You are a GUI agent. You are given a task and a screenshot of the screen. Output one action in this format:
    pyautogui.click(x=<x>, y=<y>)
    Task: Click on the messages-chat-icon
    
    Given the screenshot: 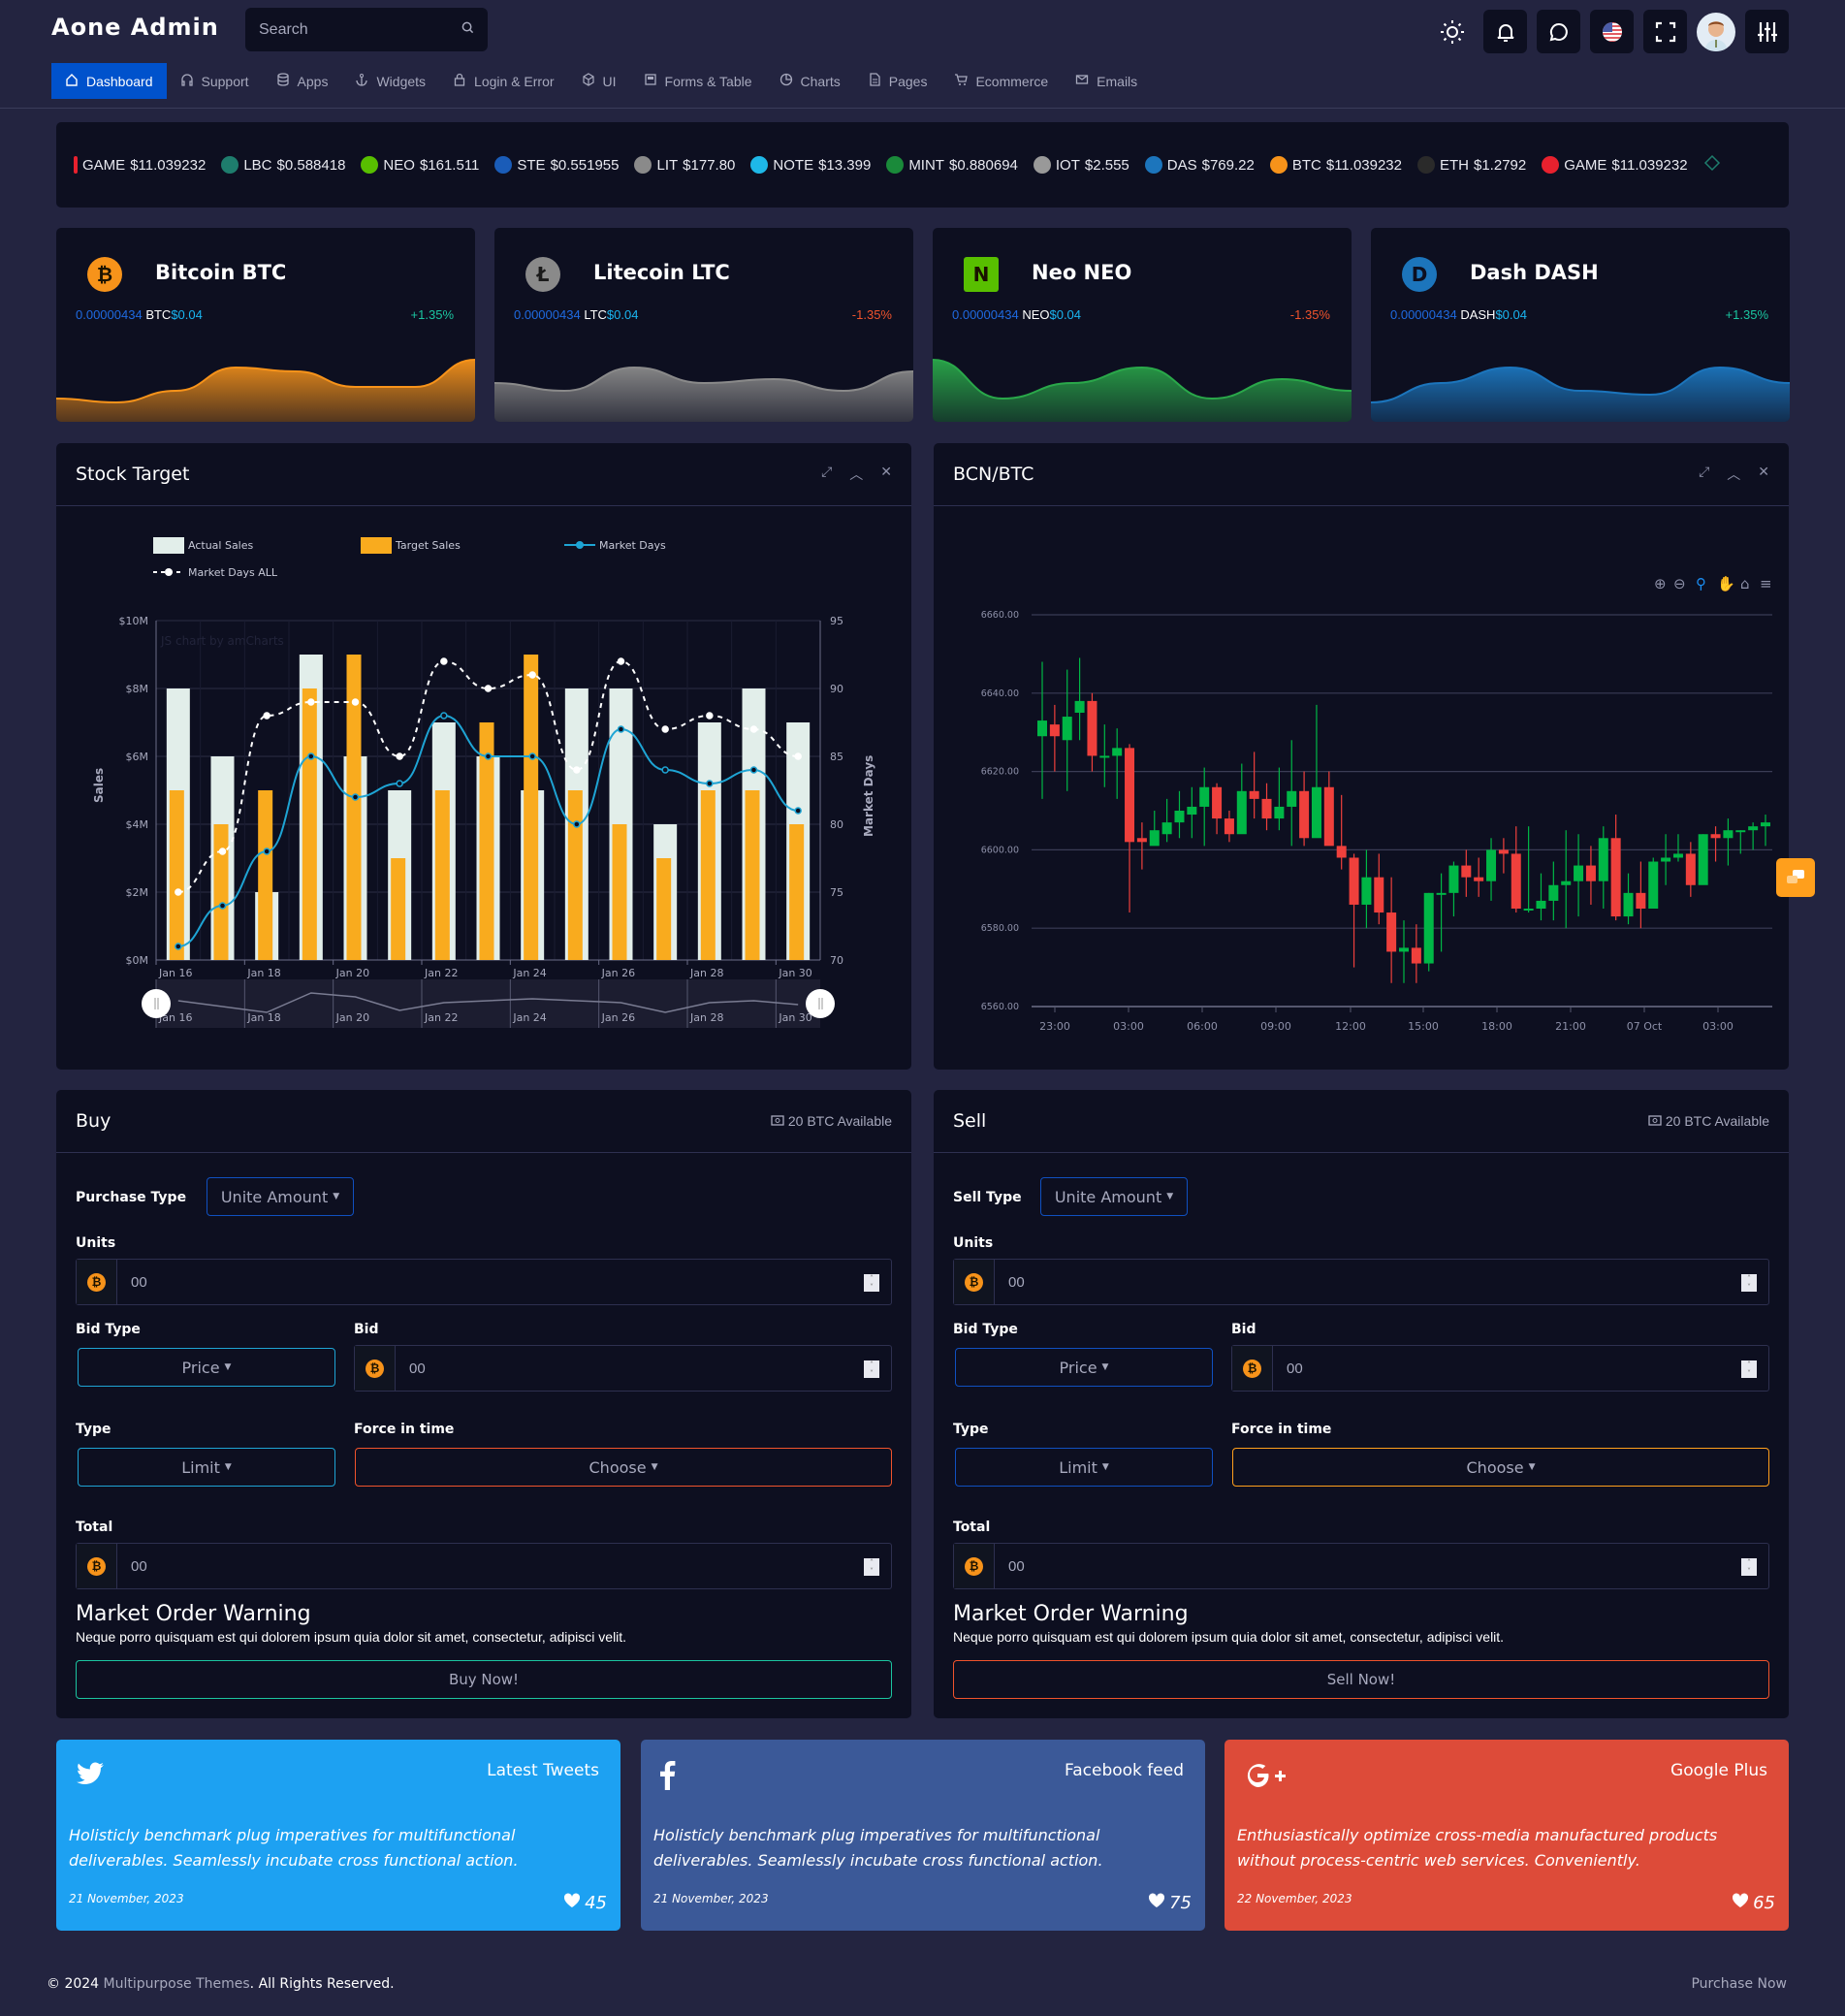 What is the action you would take?
    pyautogui.click(x=1558, y=31)
    